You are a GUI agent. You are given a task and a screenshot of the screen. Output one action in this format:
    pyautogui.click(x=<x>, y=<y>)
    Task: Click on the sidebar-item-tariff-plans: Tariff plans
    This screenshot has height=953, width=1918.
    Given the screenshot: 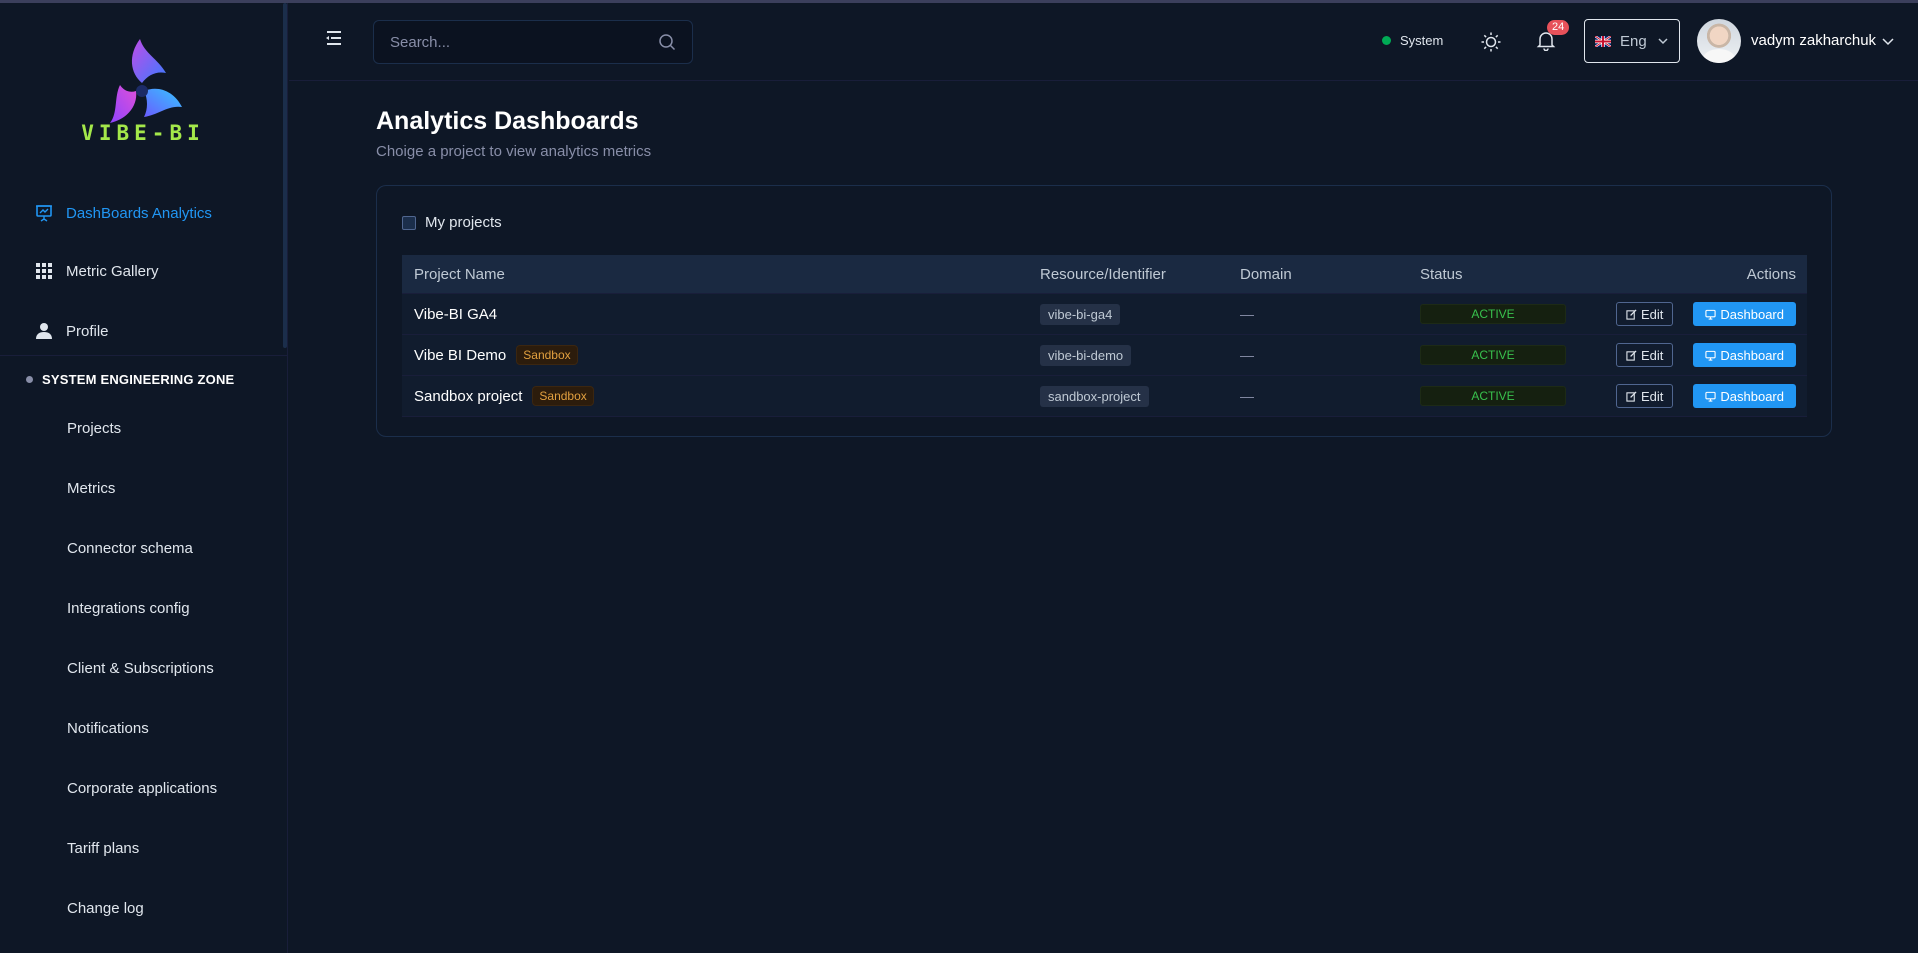 What is the action you would take?
    pyautogui.click(x=103, y=848)
    